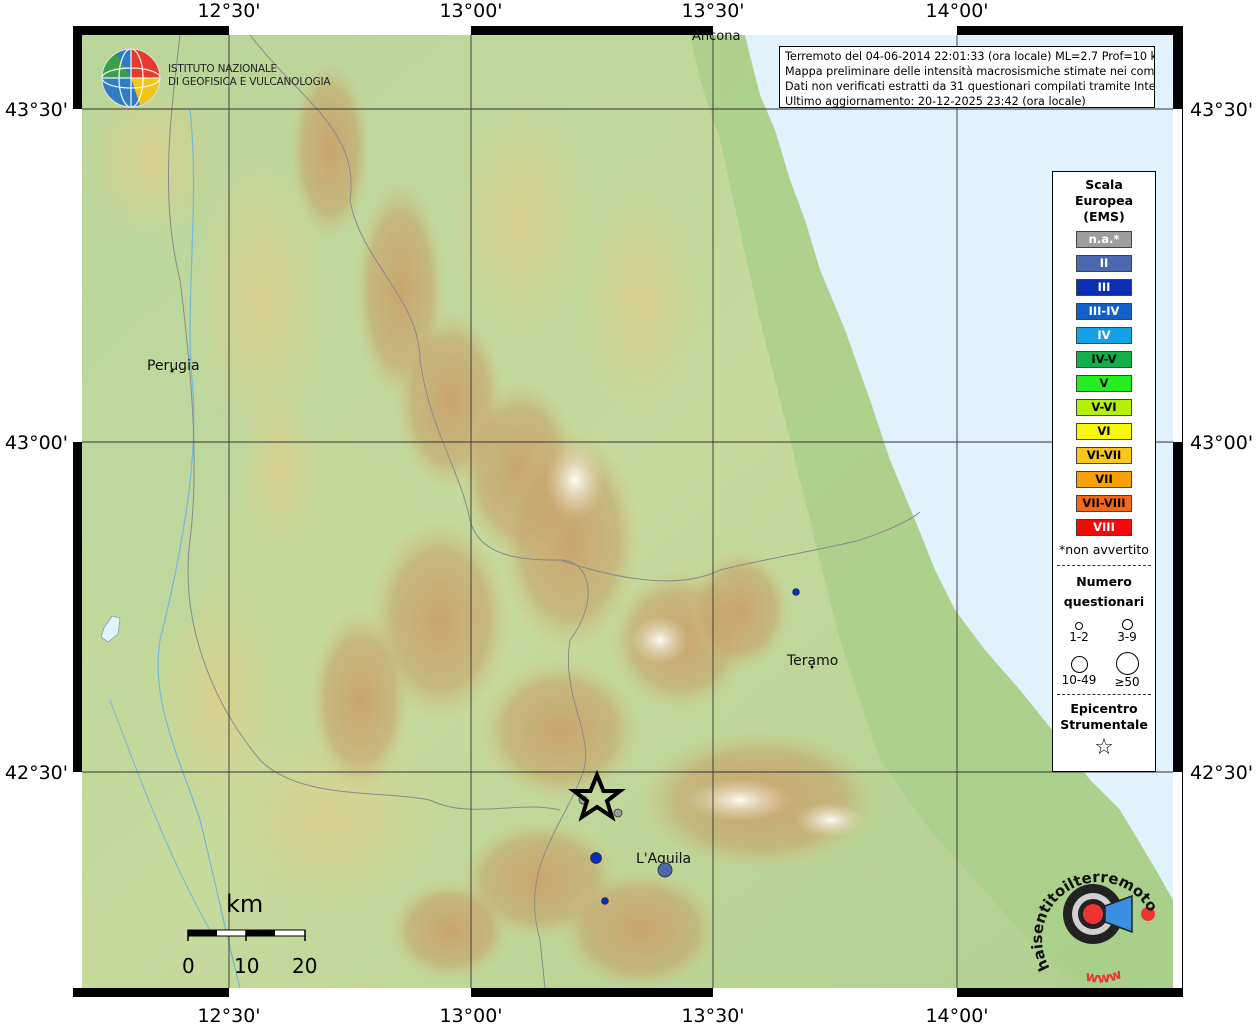  I want to click on ems-level-11: VII-VIII, so click(1104, 503).